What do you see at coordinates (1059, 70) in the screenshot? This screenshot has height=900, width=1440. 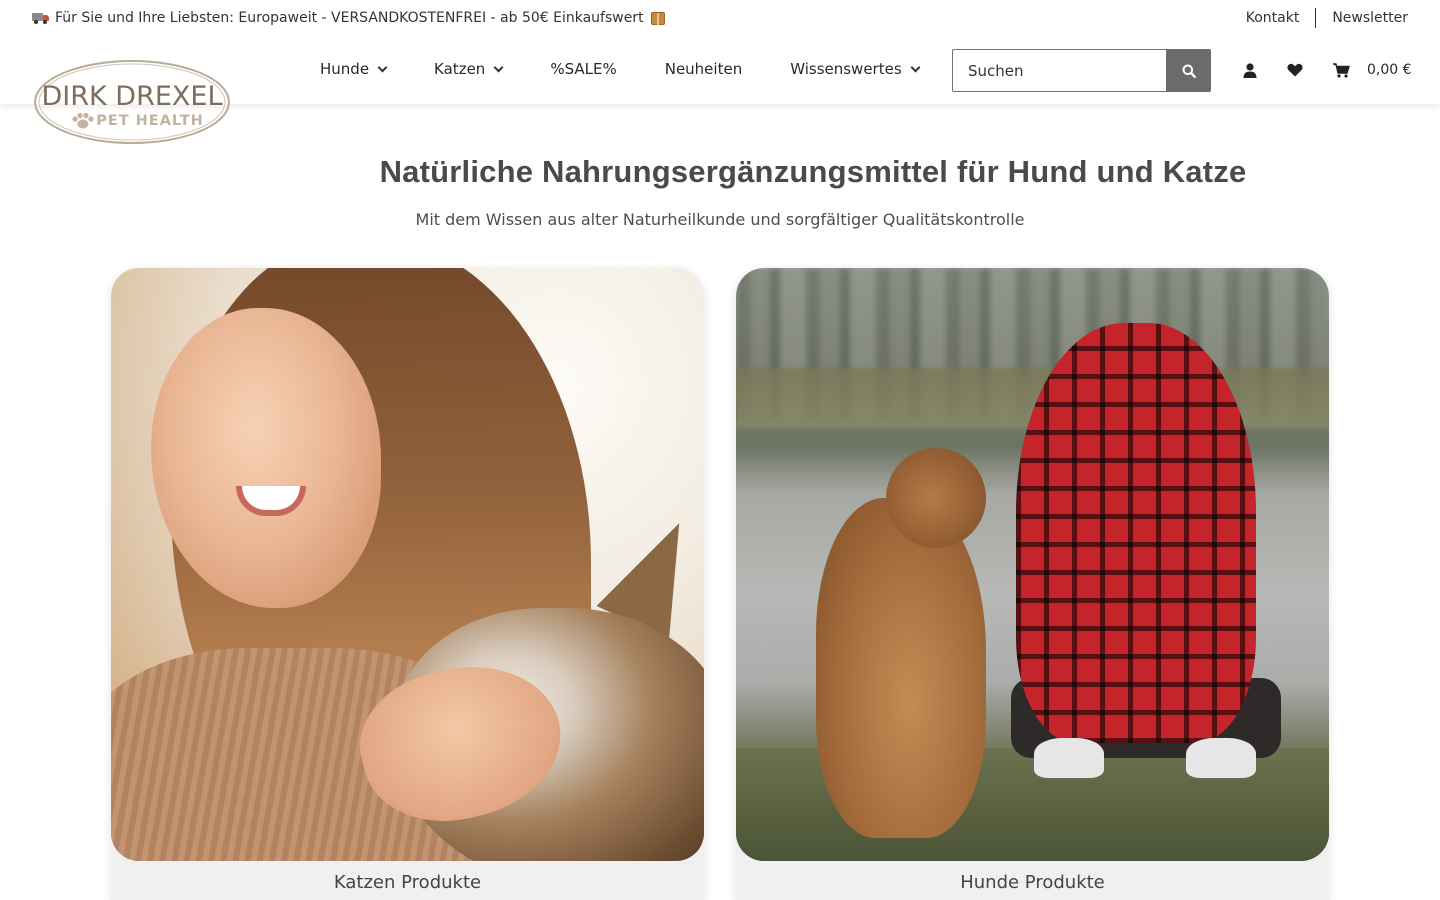 I see `search-input` at bounding box center [1059, 70].